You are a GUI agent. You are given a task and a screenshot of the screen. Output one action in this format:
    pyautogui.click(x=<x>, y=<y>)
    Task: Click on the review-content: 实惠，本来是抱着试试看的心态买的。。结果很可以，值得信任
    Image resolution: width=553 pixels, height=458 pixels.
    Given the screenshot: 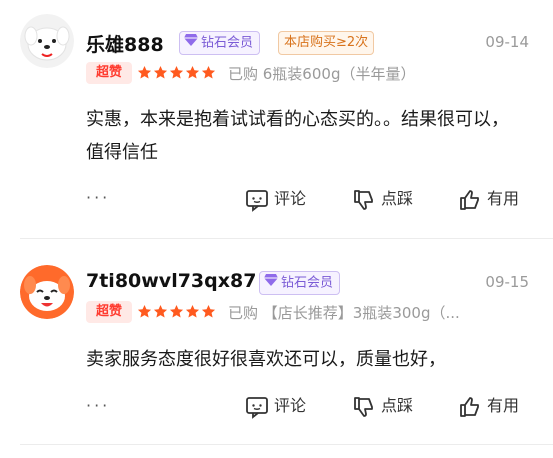 What is the action you would take?
    pyautogui.click(x=297, y=136)
    